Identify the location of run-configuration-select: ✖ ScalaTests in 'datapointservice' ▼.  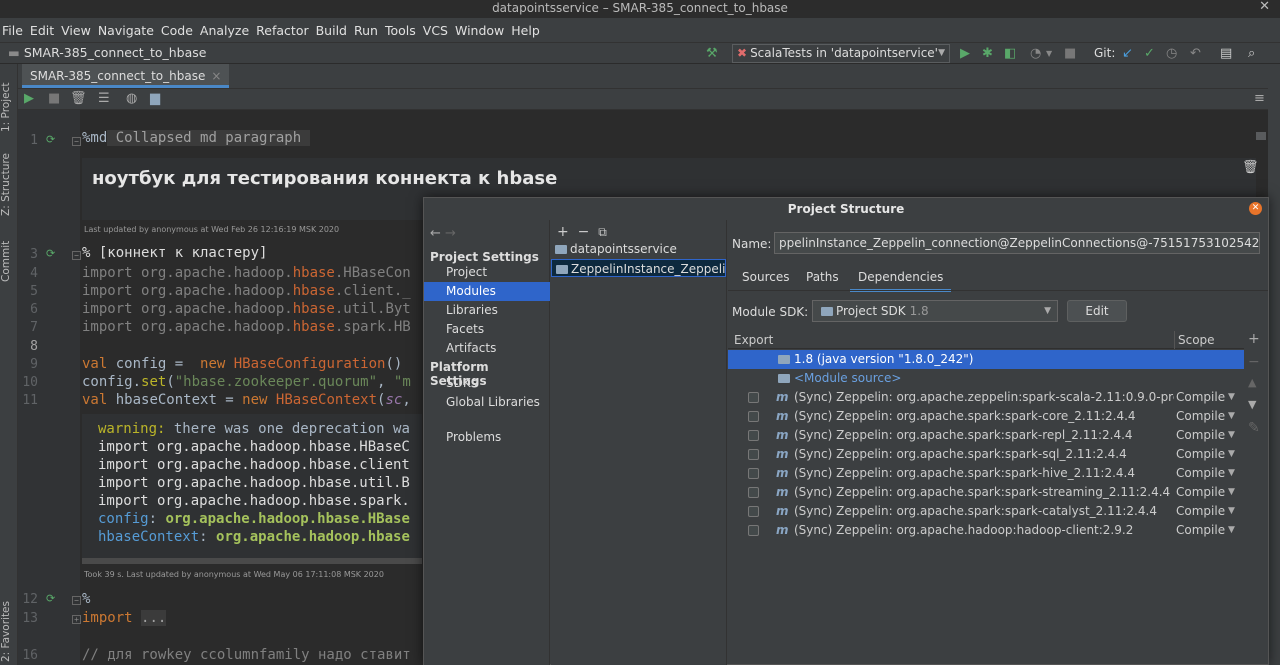
(841, 53).